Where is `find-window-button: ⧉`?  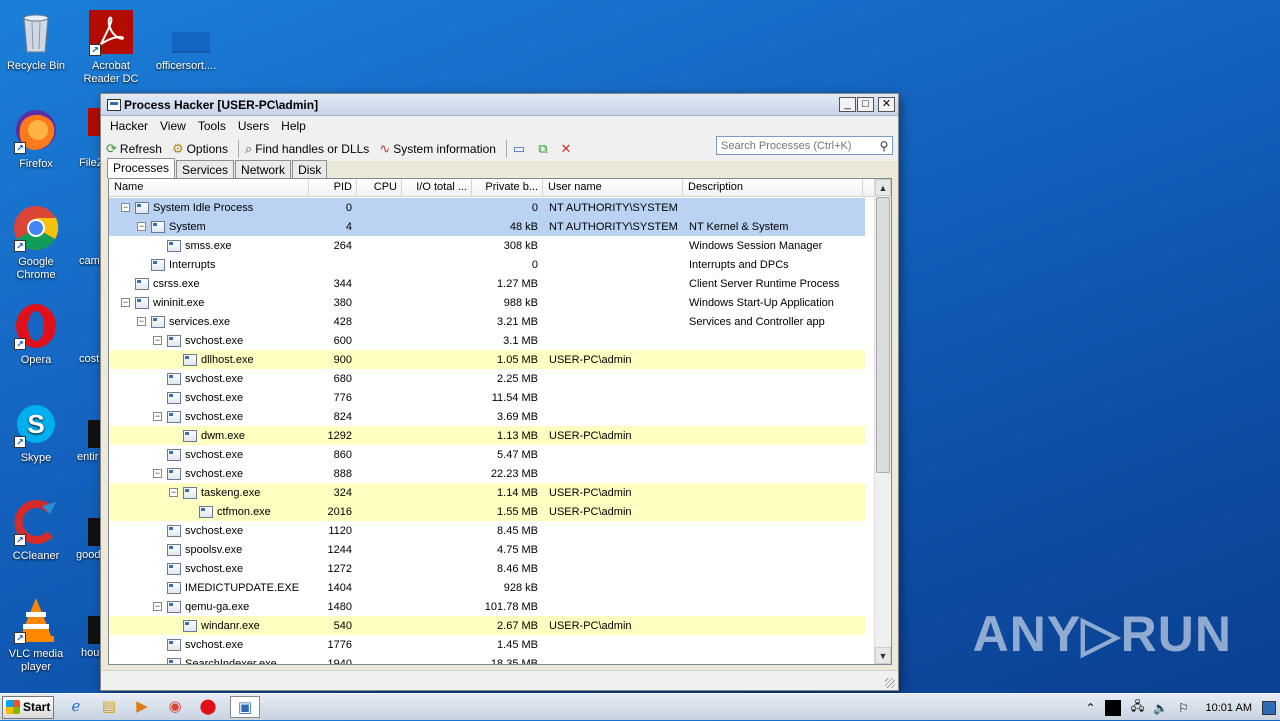 find-window-button: ⧉ is located at coordinates (544, 149).